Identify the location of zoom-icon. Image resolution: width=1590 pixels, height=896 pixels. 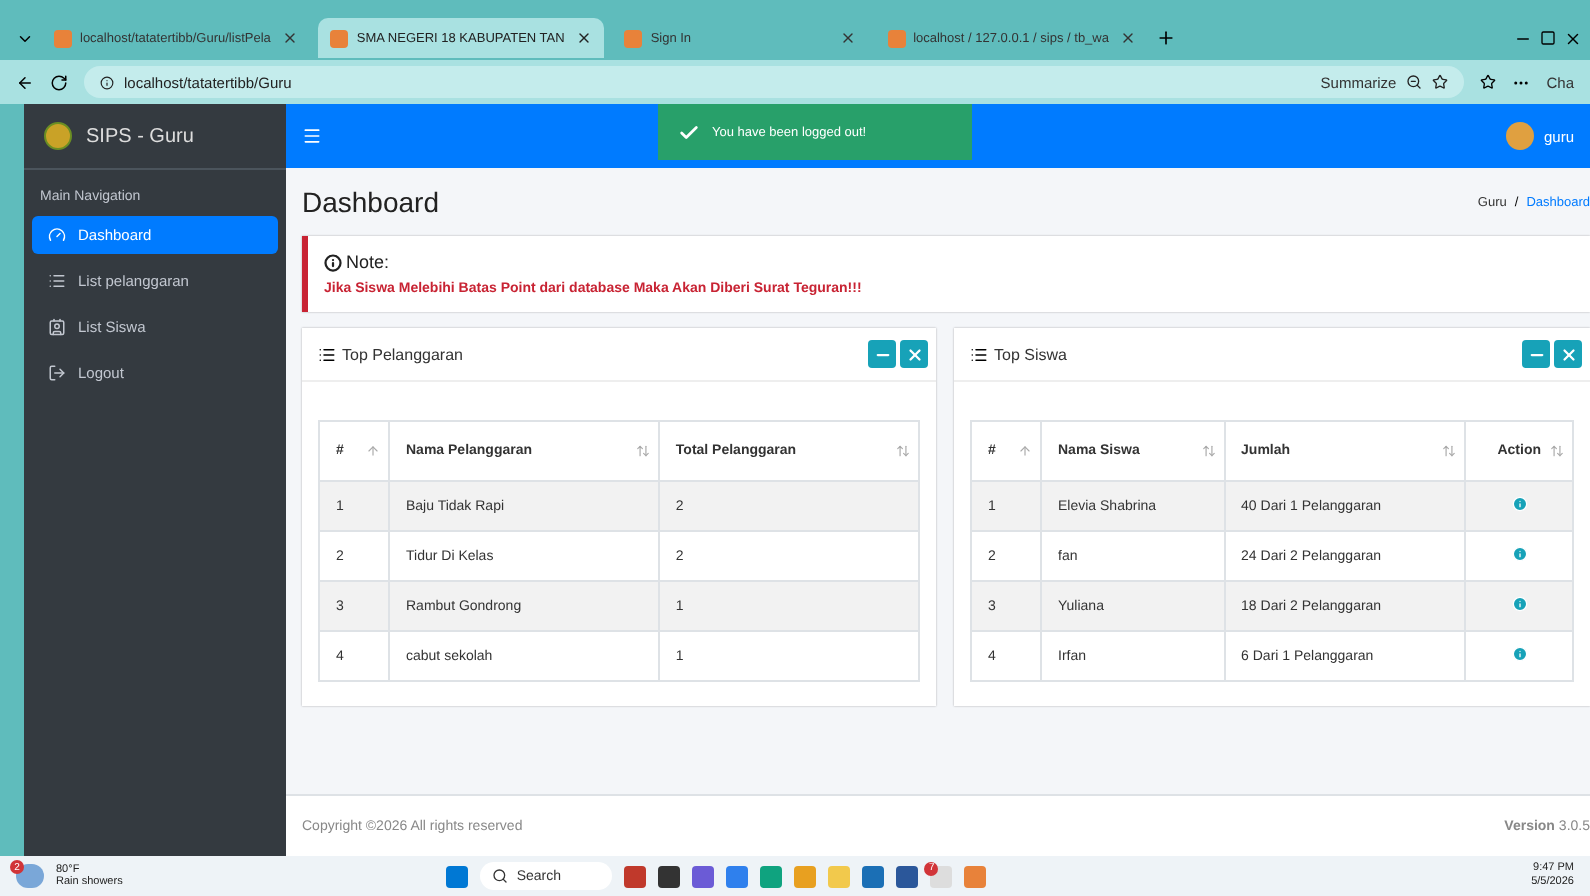
(1414, 82).